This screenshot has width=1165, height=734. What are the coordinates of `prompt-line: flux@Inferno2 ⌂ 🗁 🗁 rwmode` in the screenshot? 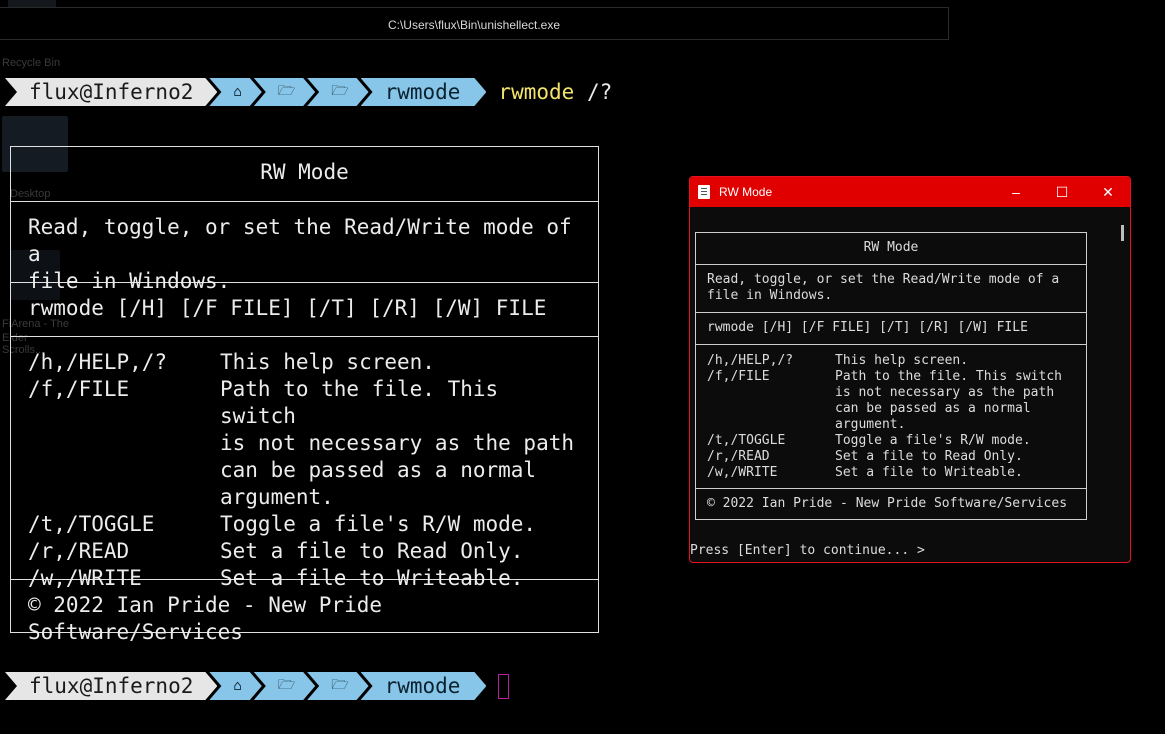 It's located at (257, 686).